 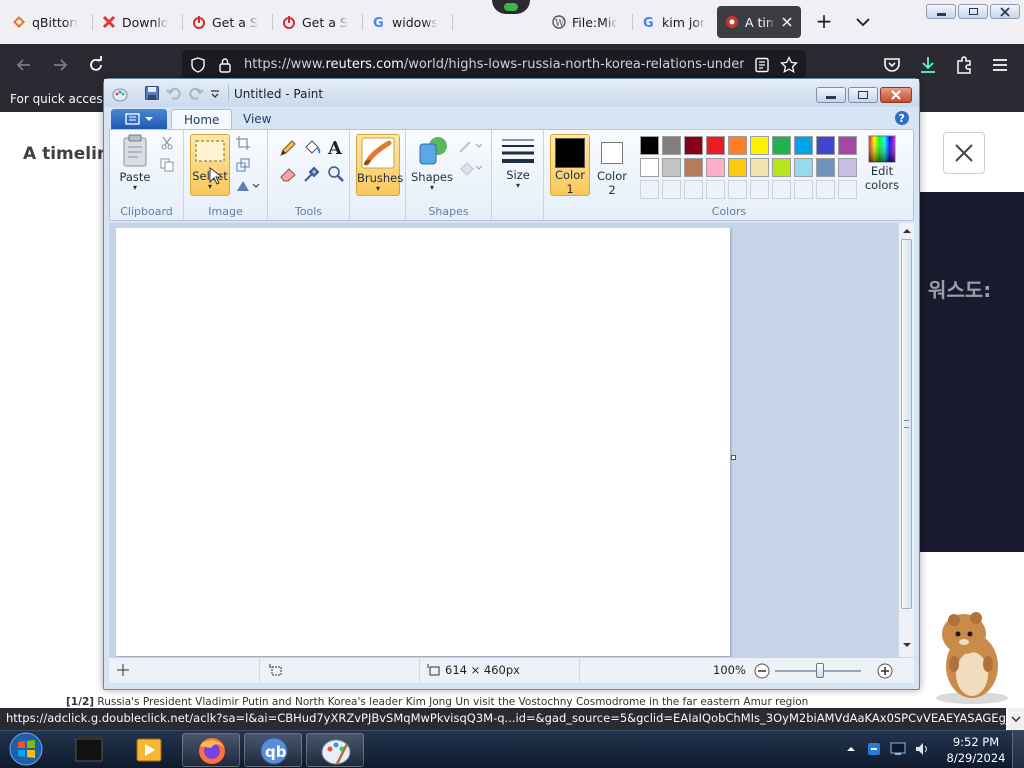 I want to click on color2-button: Color 2, so click(x=612, y=165).